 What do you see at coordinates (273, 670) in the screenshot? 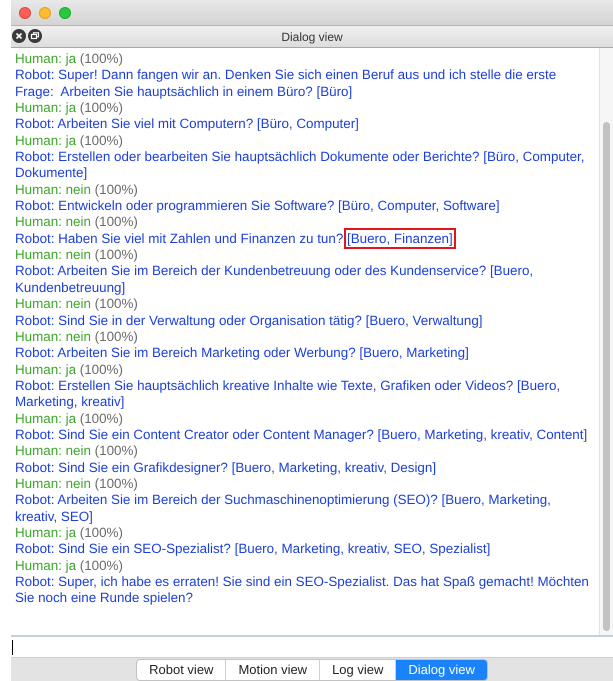
I see `view-tab: Motion view` at bounding box center [273, 670].